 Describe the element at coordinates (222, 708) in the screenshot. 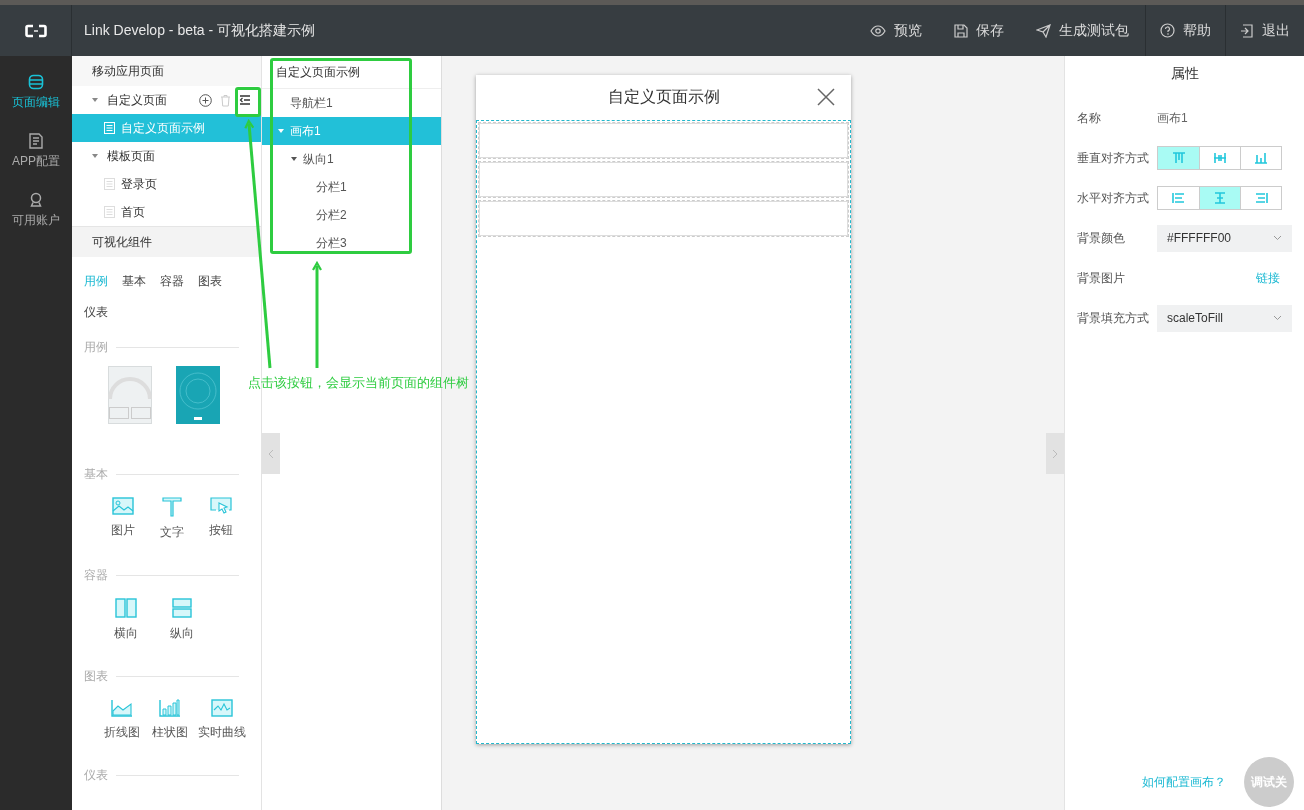

I see `pulse-chart-icon` at that location.